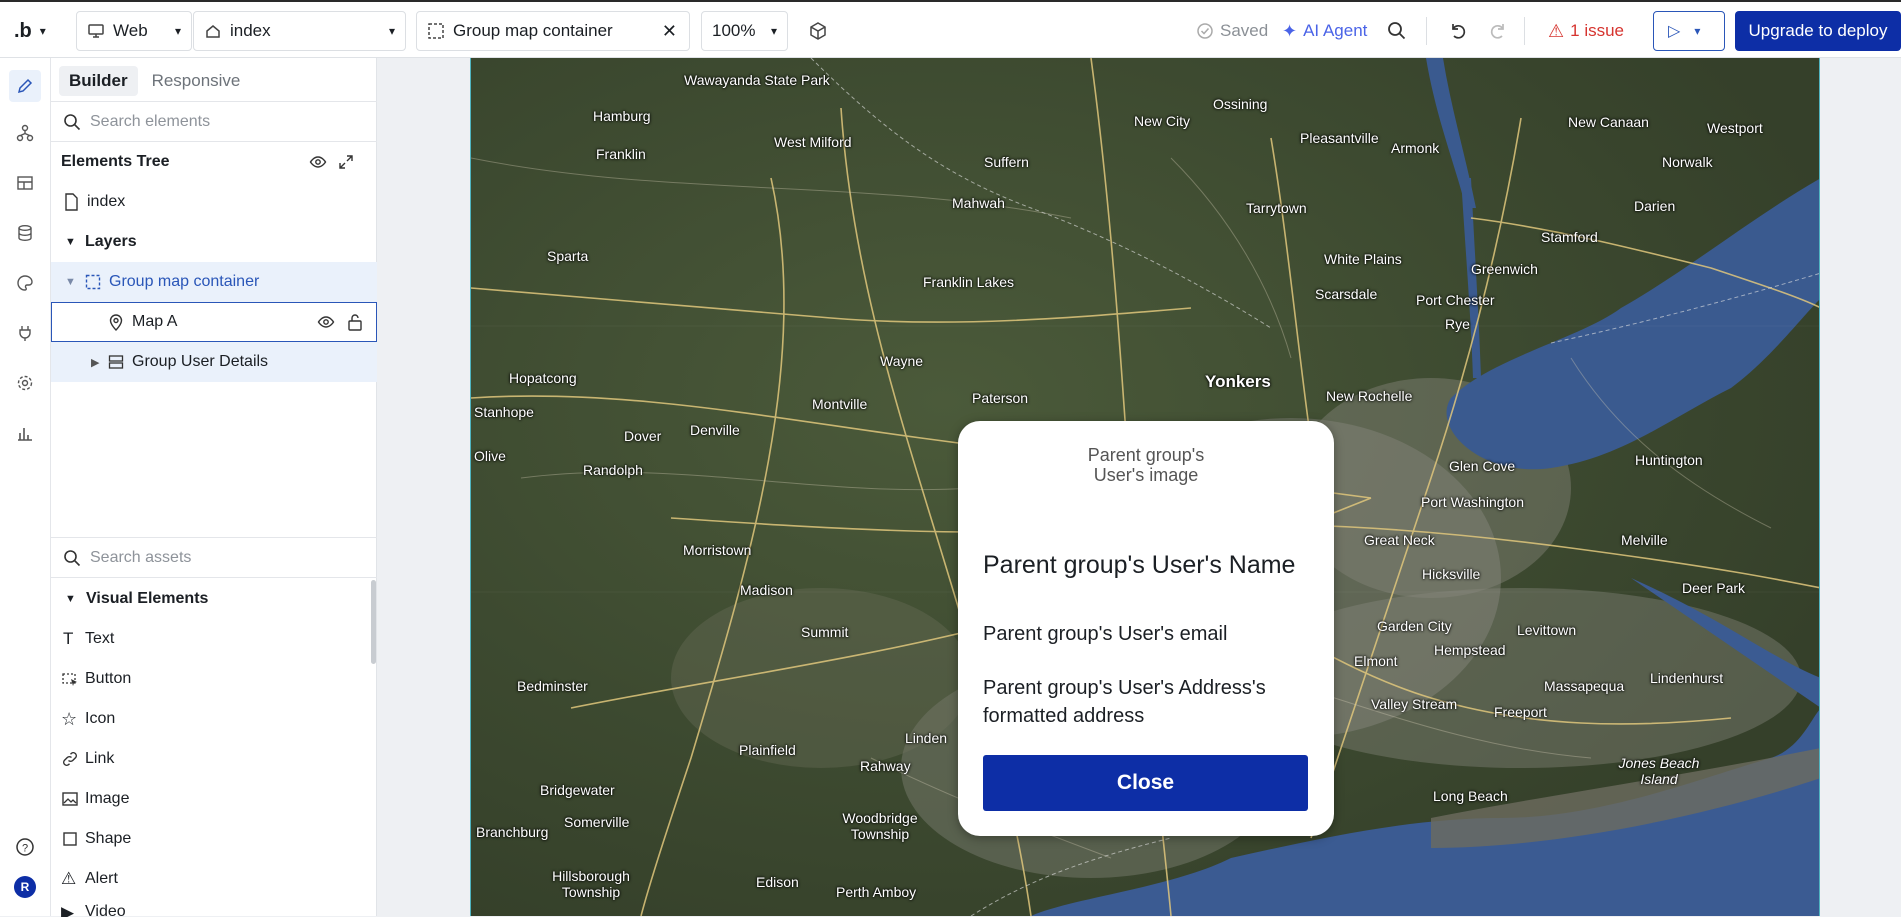 The width and height of the screenshot is (1901, 917). What do you see at coordinates (355, 322) in the screenshot?
I see `lock-open-icon` at bounding box center [355, 322].